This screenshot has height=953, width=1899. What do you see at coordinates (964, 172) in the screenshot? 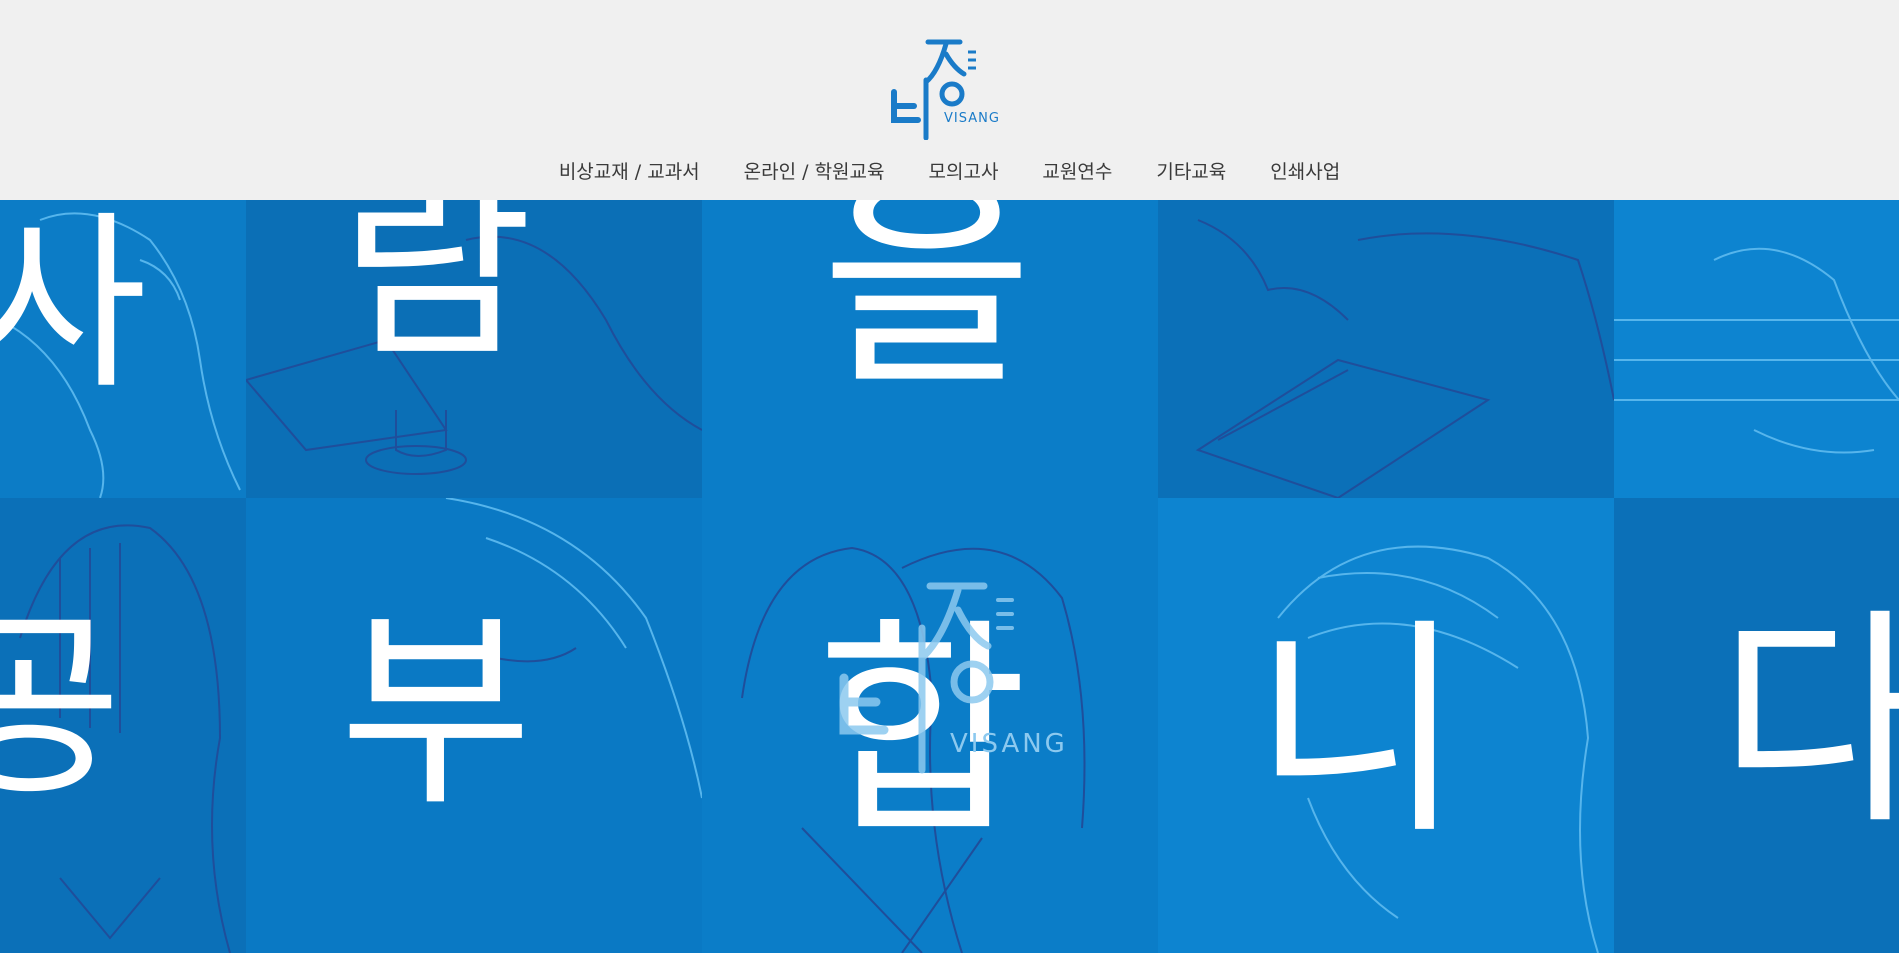
I see `nav-item-mock-exam: 모의고사` at bounding box center [964, 172].